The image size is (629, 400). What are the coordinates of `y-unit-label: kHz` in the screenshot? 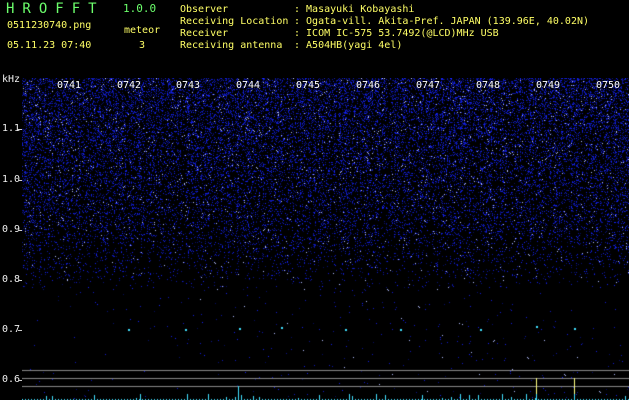 It's located at (11, 79).